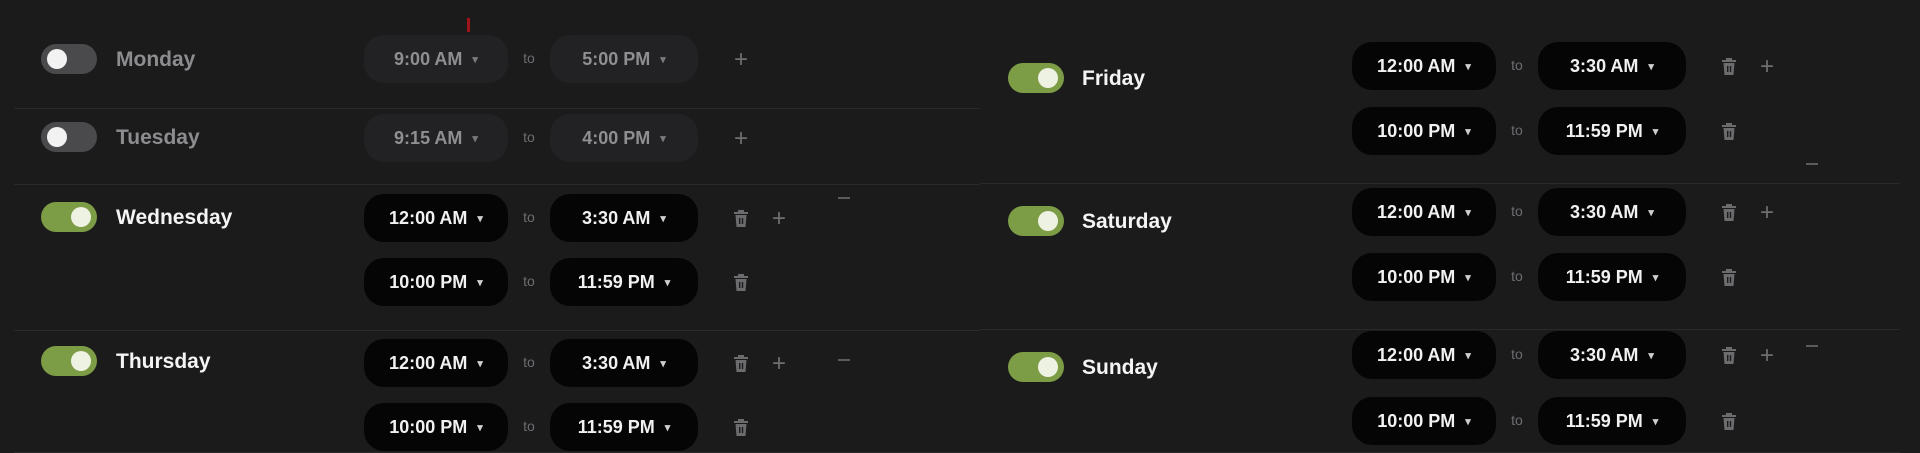 The height and width of the screenshot is (453, 1920). I want to click on toggle-tuesday, so click(69, 137).